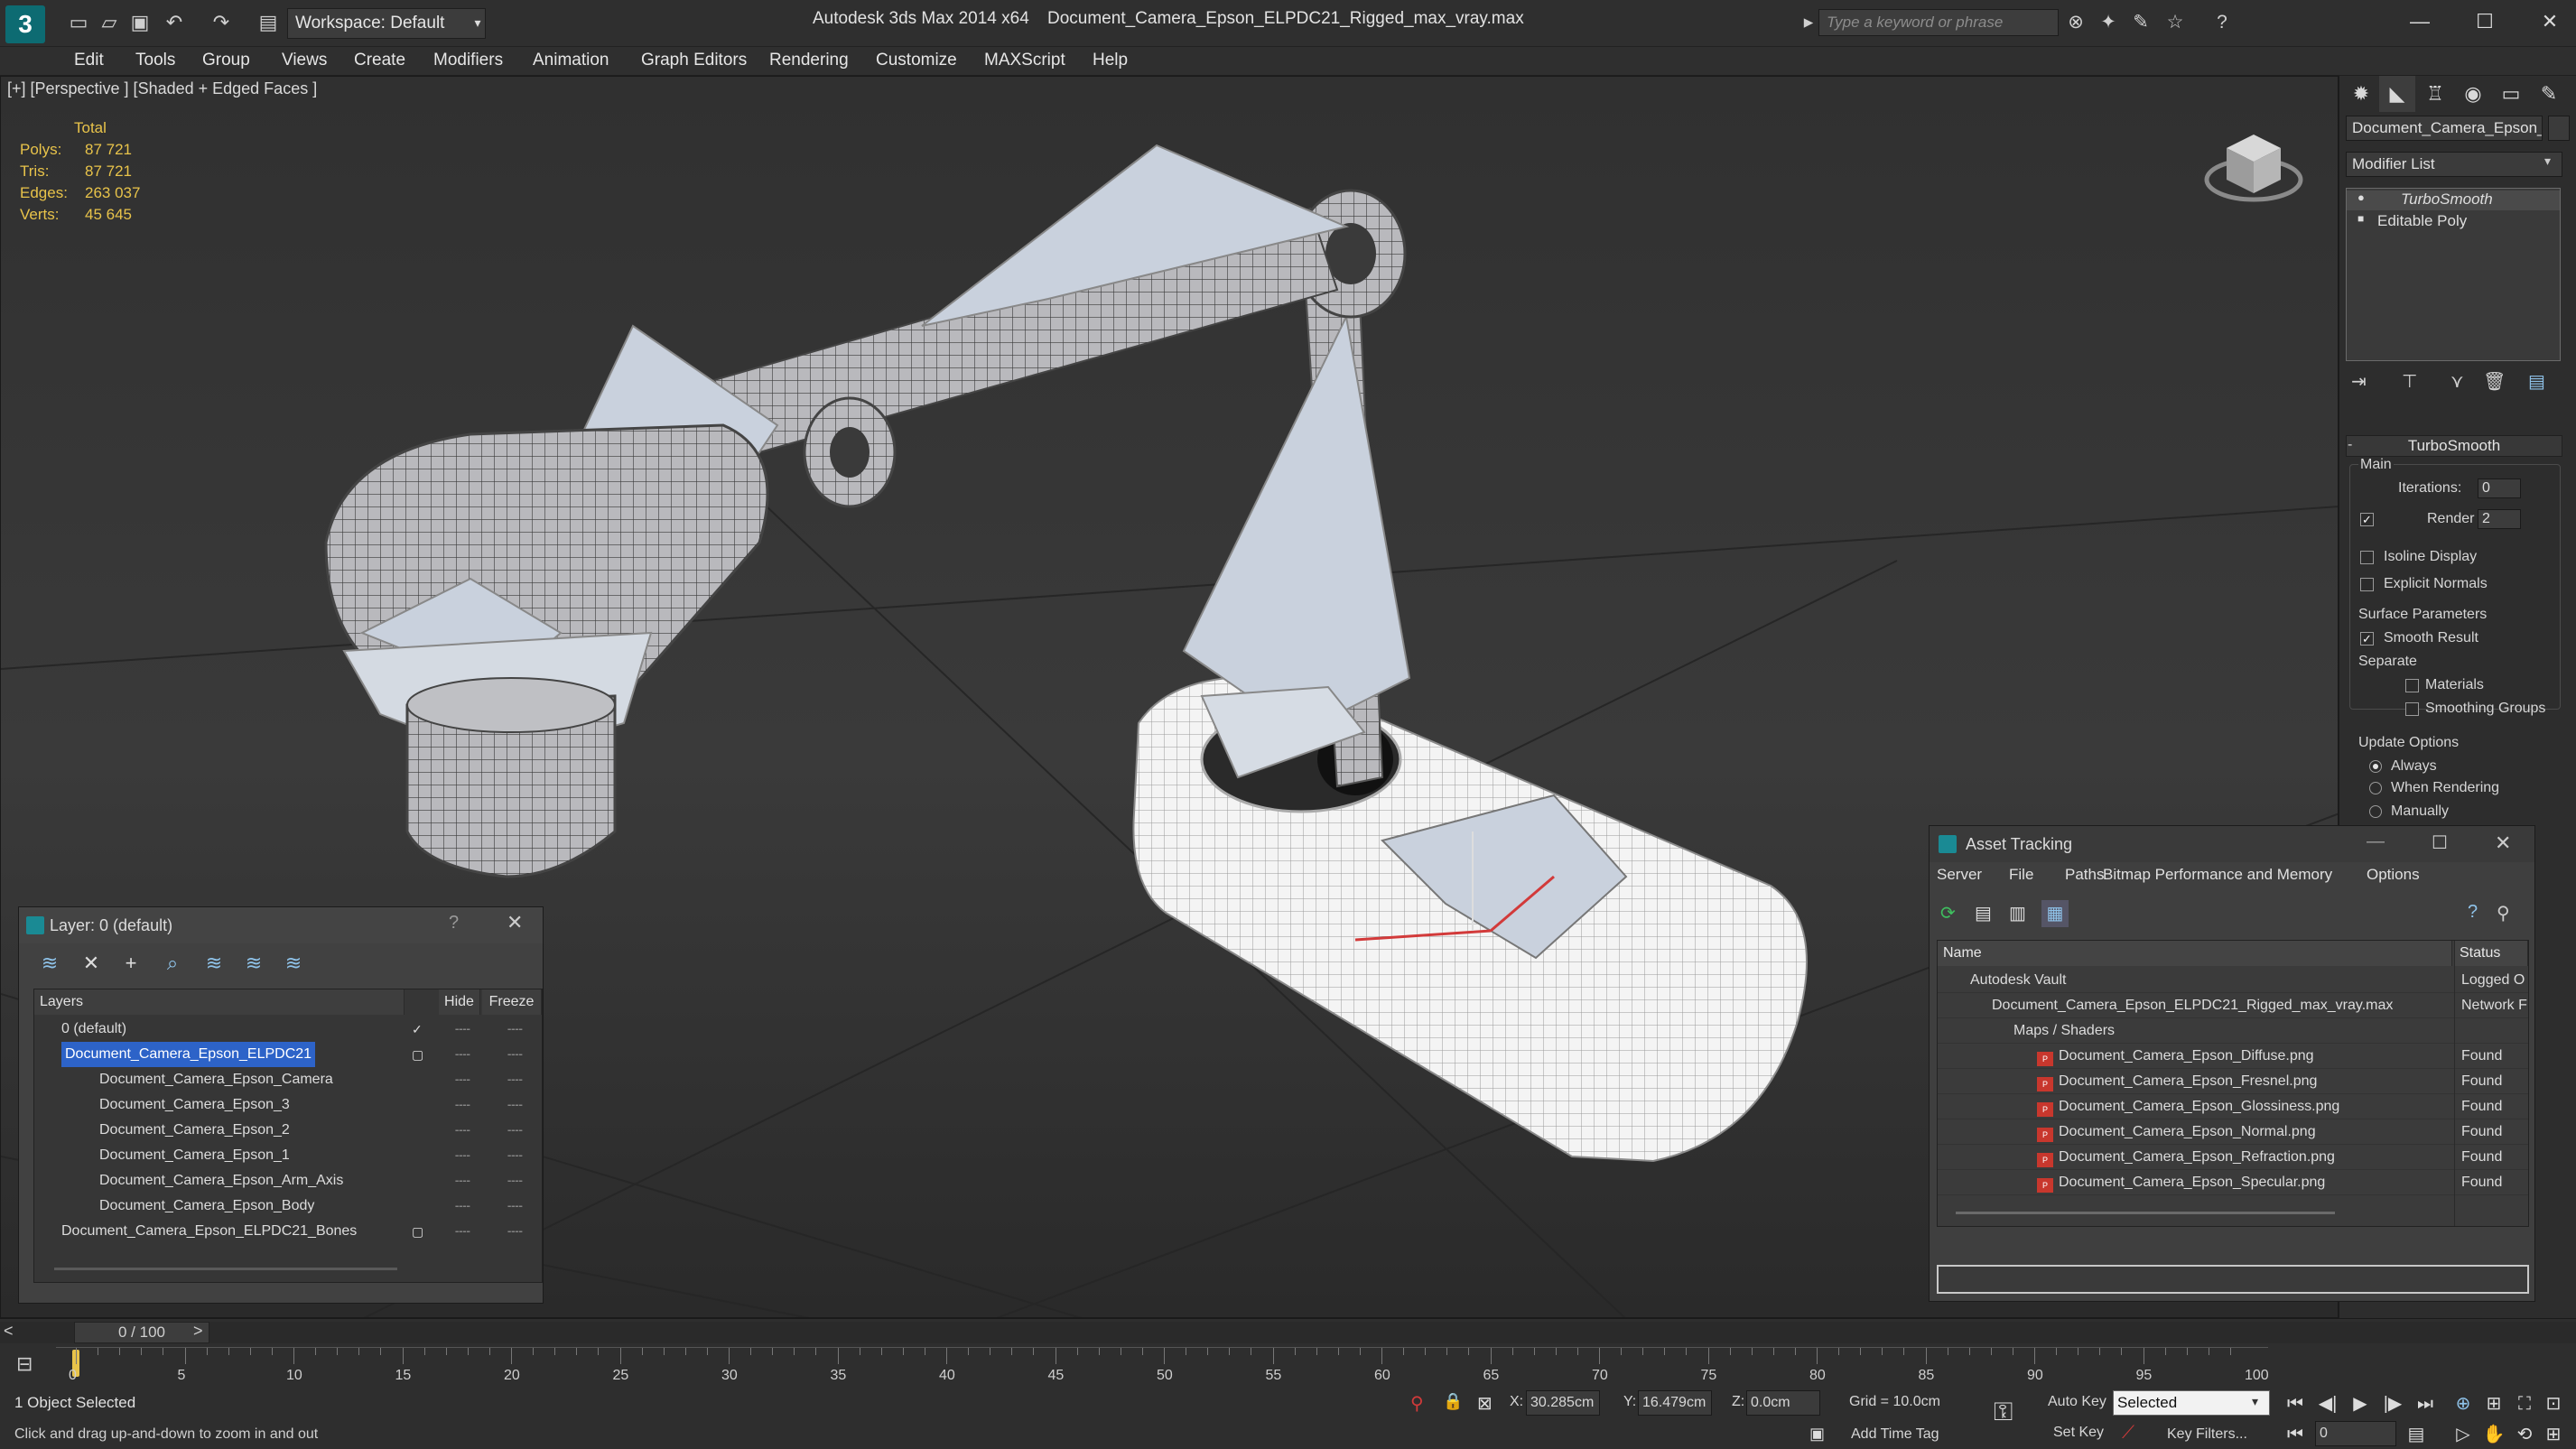  Describe the element at coordinates (2503, 913) in the screenshot. I see `asset-pin-icon: ⚲` at that location.